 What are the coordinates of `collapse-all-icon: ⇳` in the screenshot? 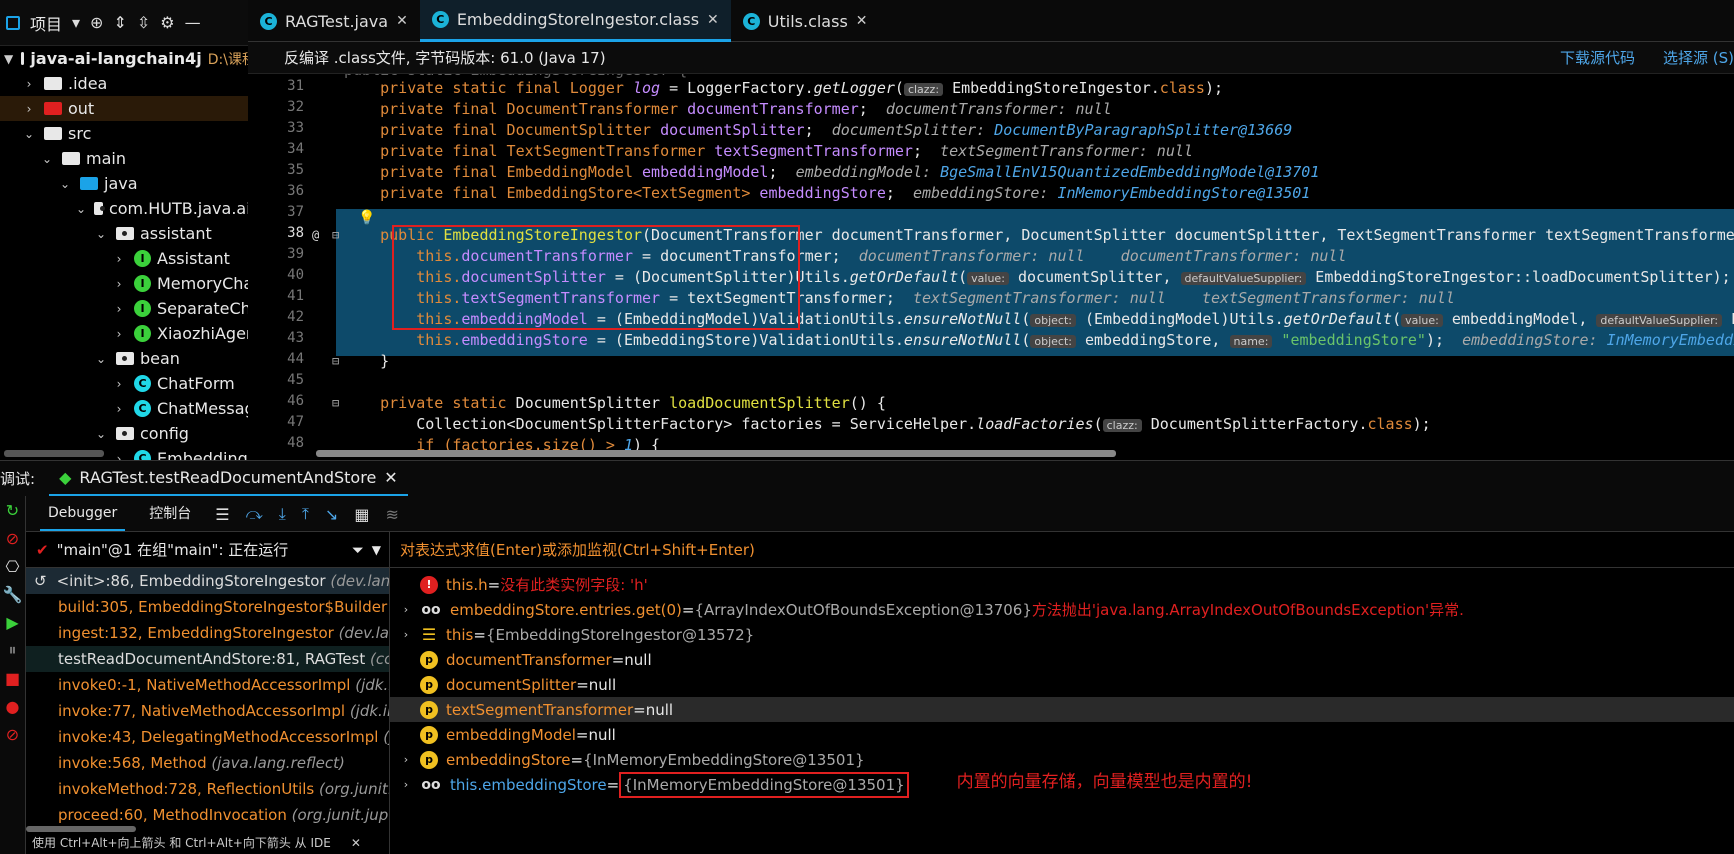 It's located at (143, 22).